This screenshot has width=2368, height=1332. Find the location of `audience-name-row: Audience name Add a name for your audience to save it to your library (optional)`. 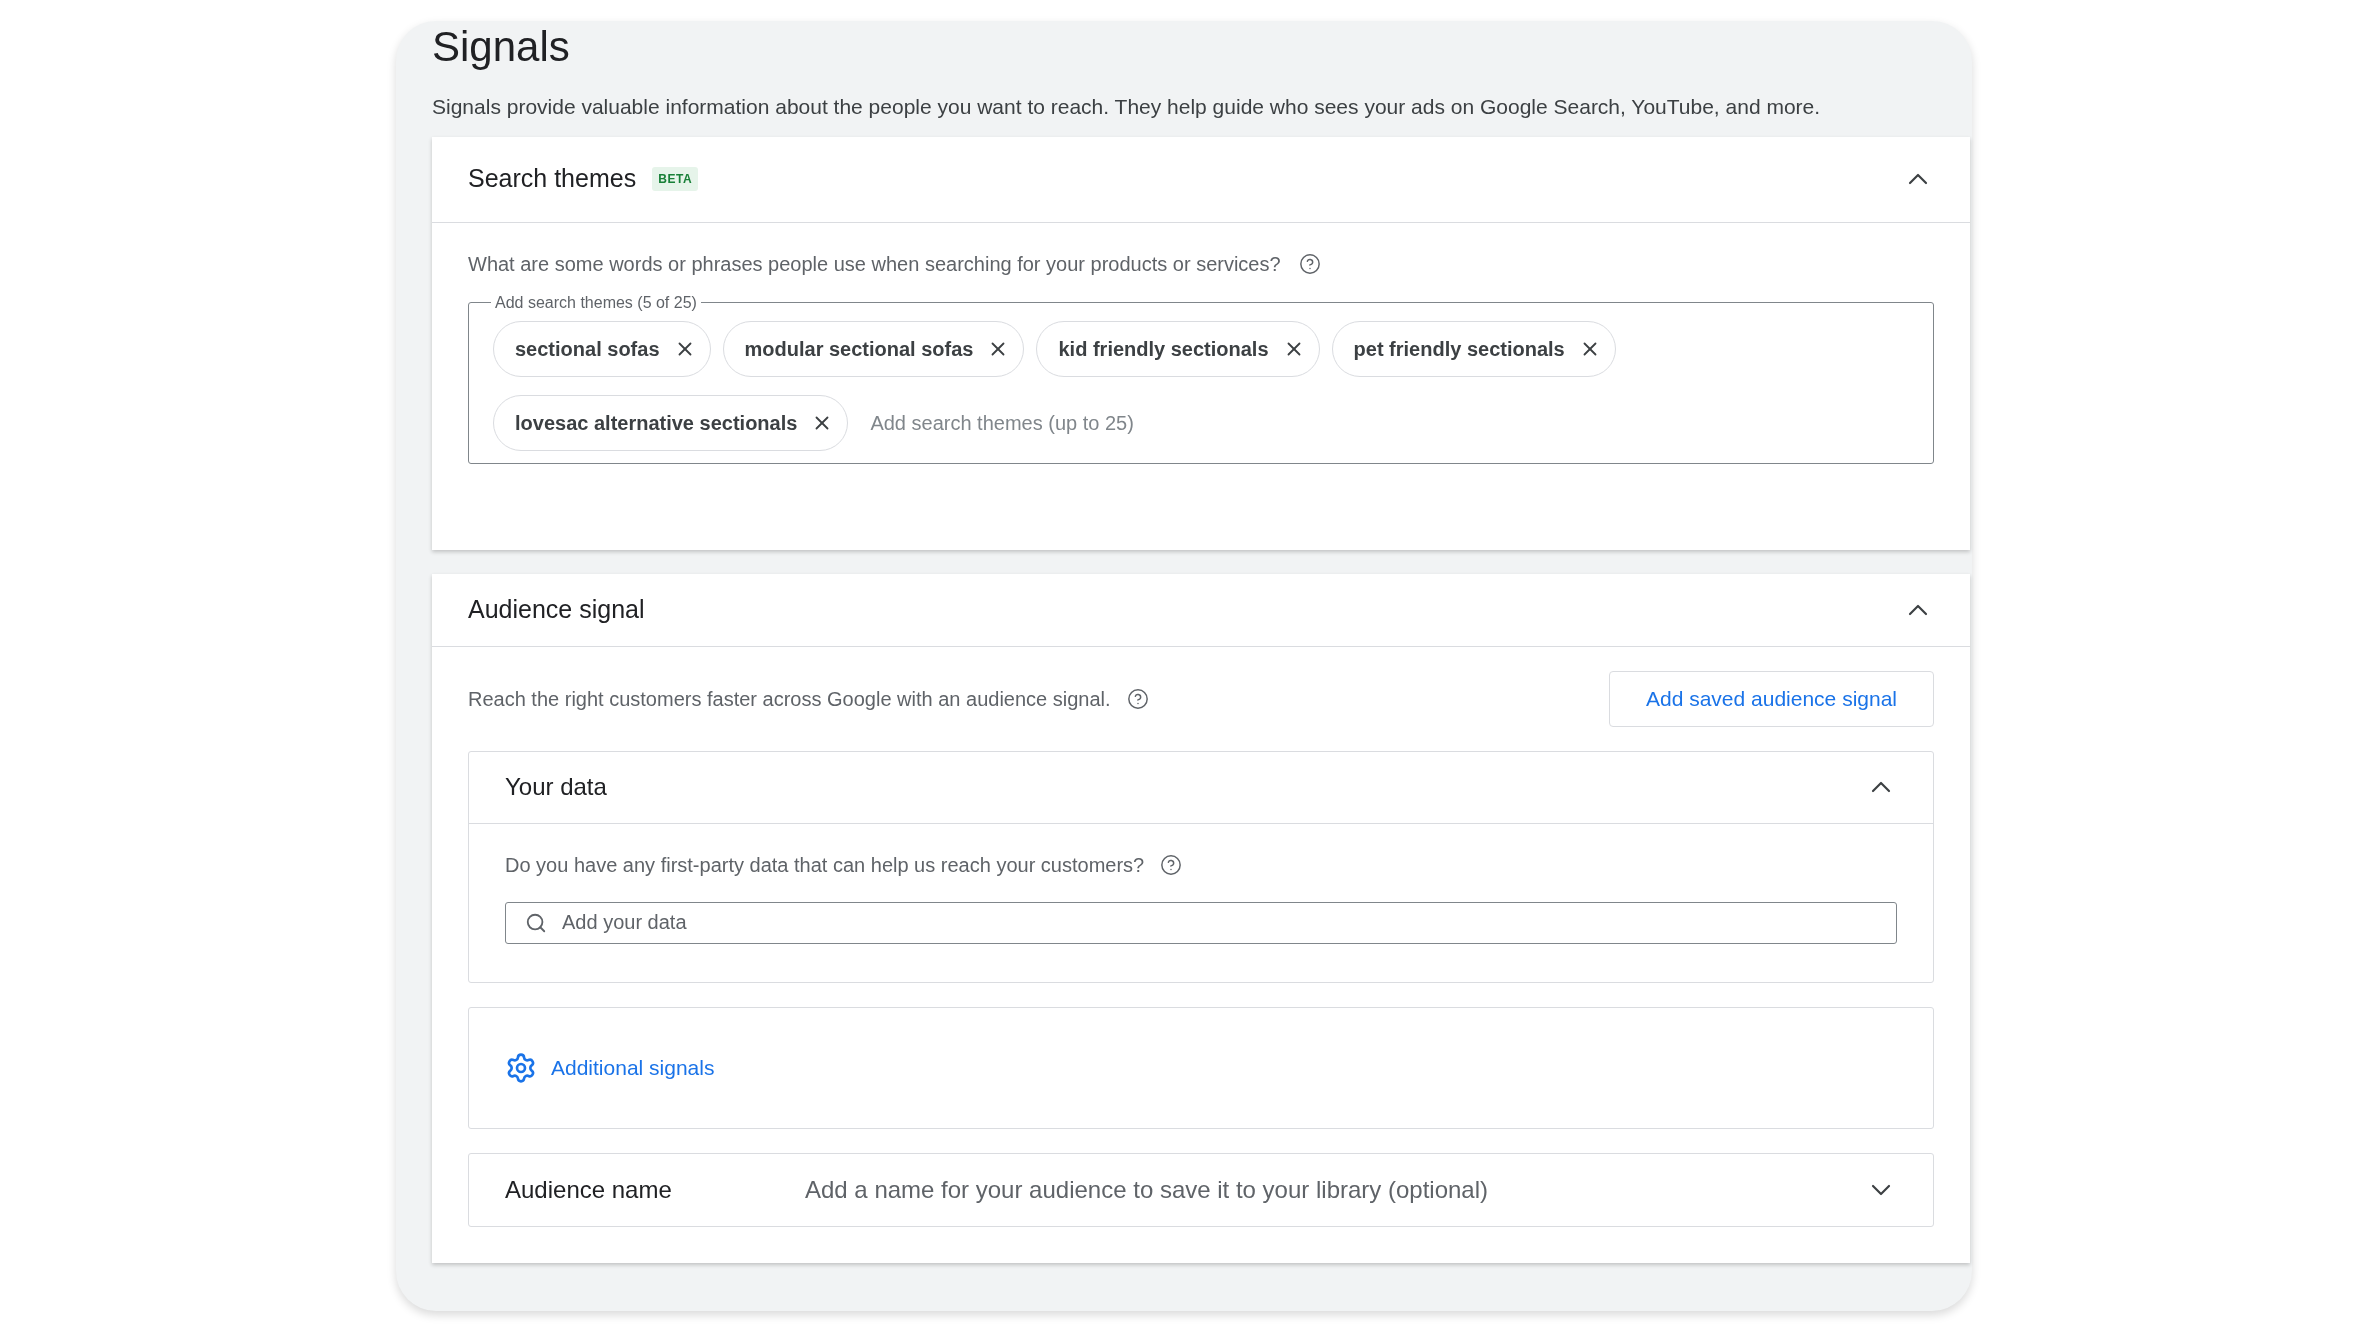

audience-name-row: Audience name Add a name for your audience to save it to your library (optional) is located at coordinates (1201, 1189).